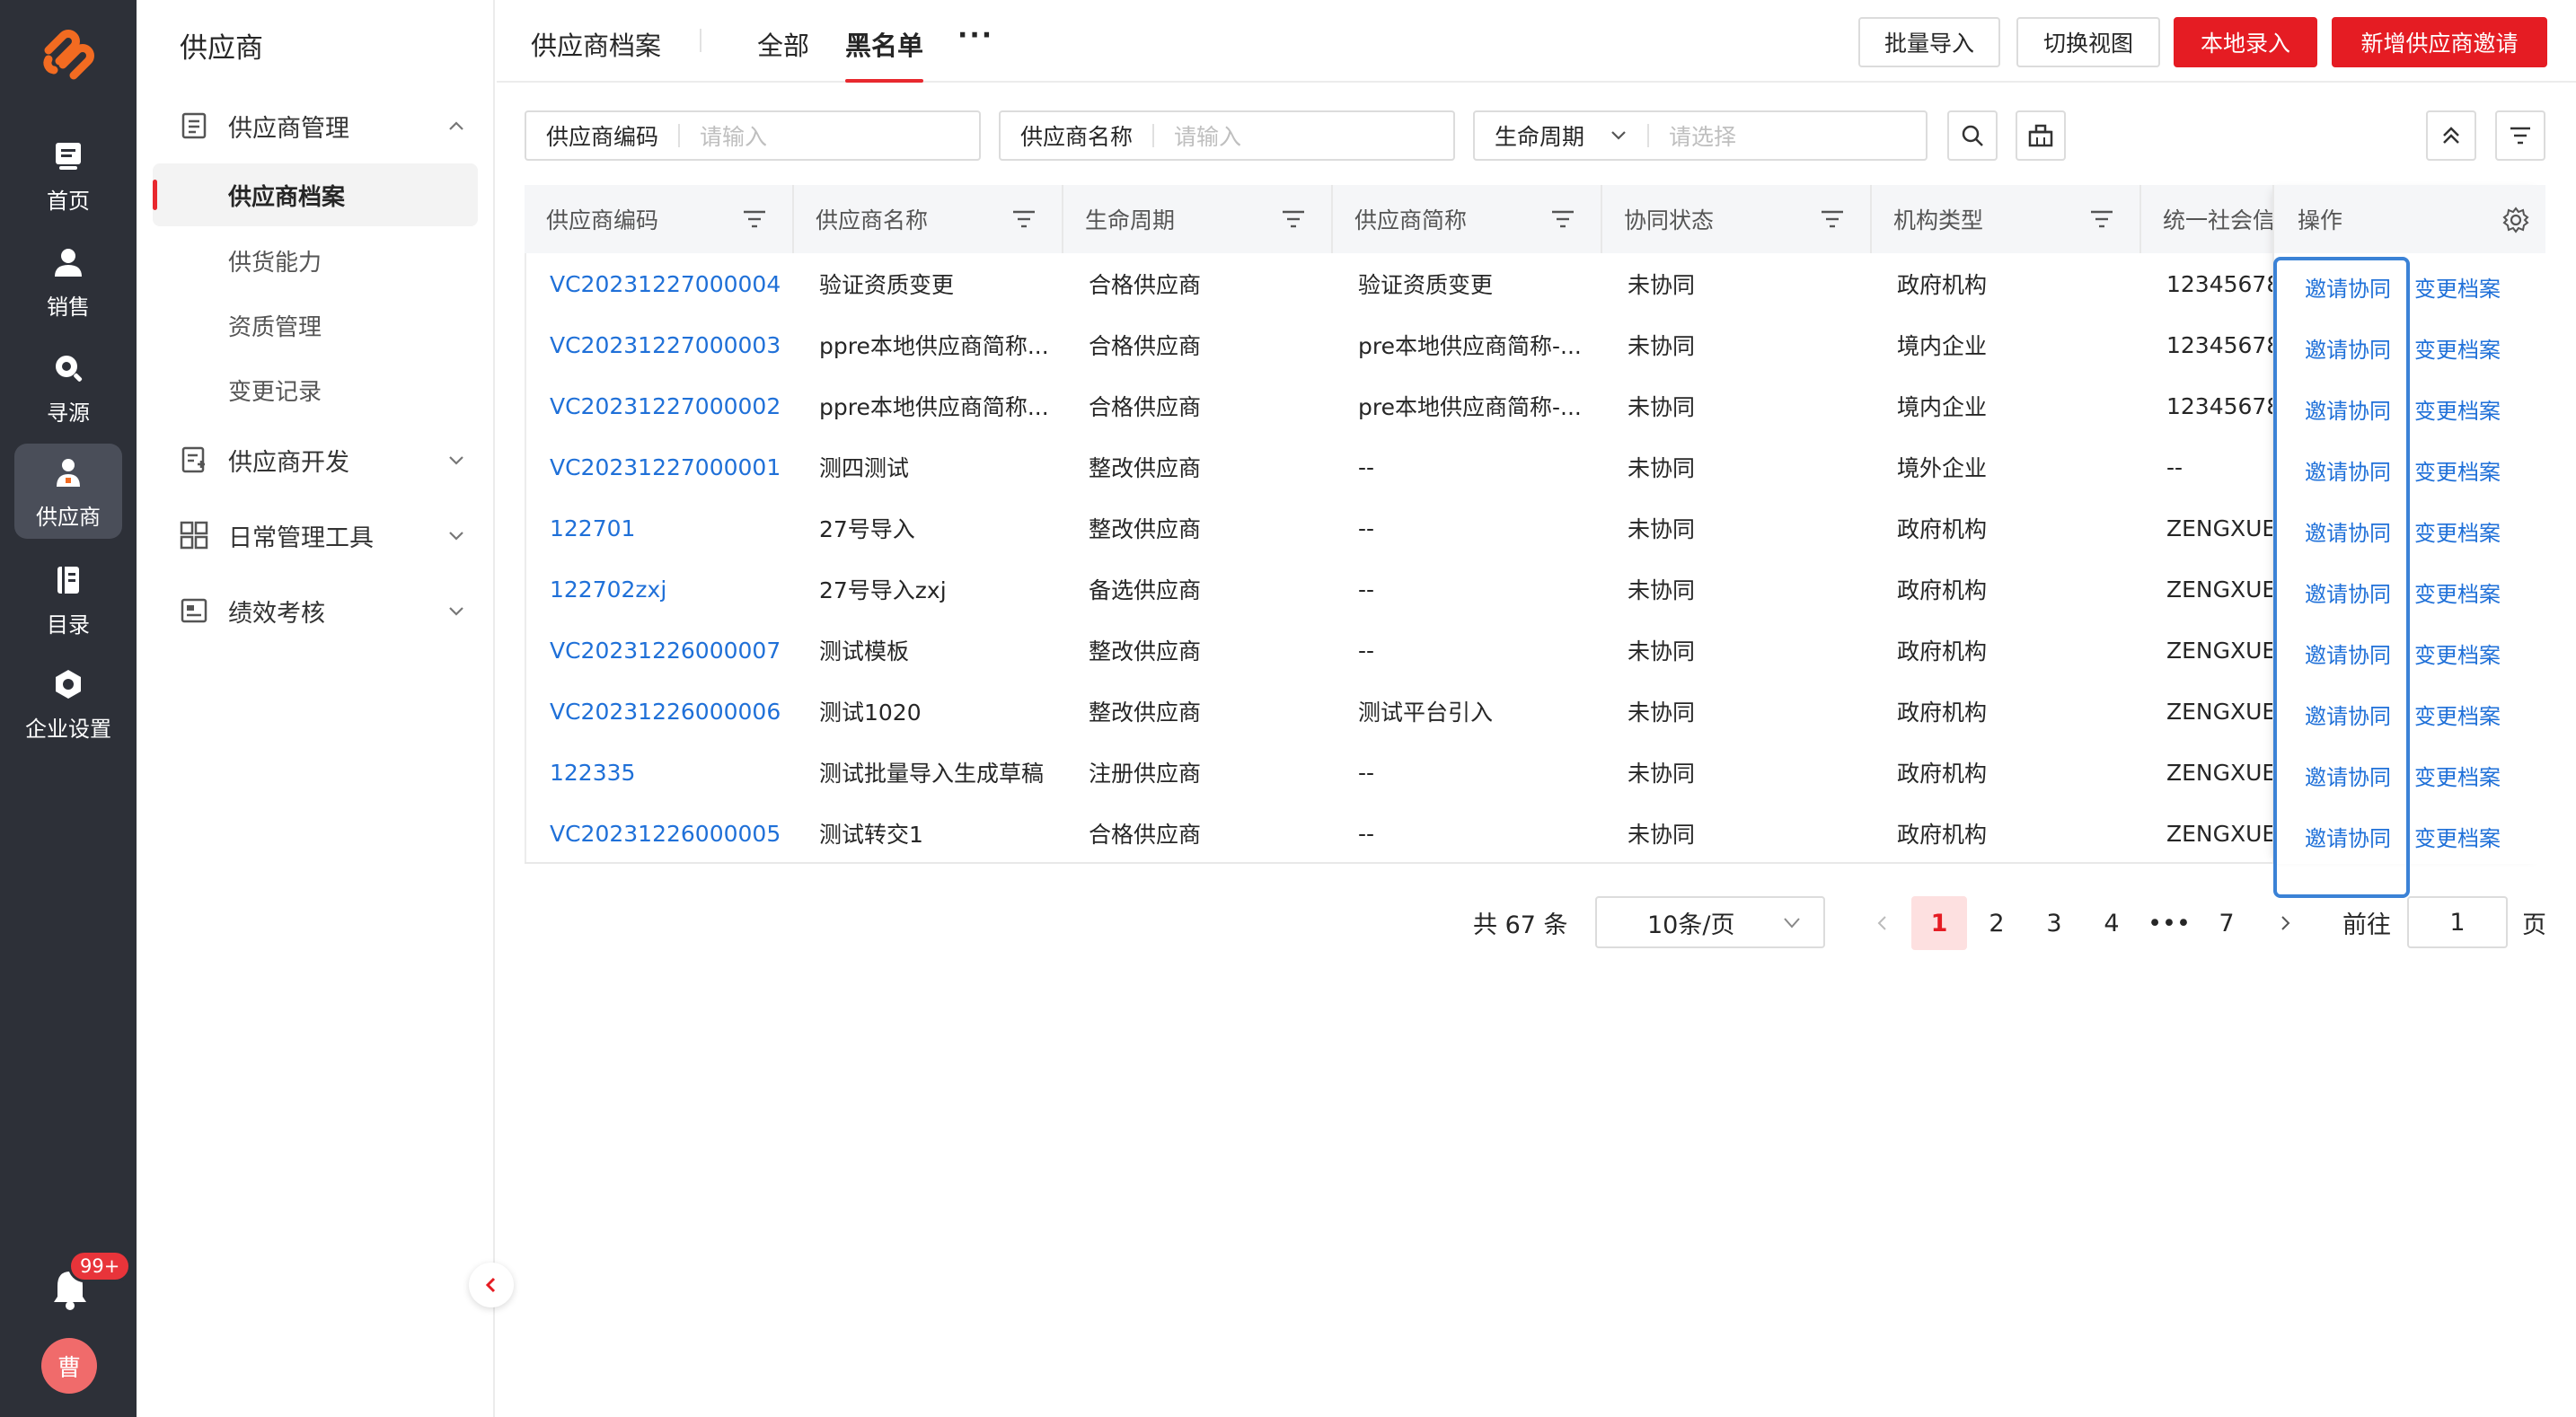 Image resolution: width=2576 pixels, height=1417 pixels. What do you see at coordinates (1943, 407) in the screenshot?
I see `col-org-type-cell: 境内企业` at bounding box center [1943, 407].